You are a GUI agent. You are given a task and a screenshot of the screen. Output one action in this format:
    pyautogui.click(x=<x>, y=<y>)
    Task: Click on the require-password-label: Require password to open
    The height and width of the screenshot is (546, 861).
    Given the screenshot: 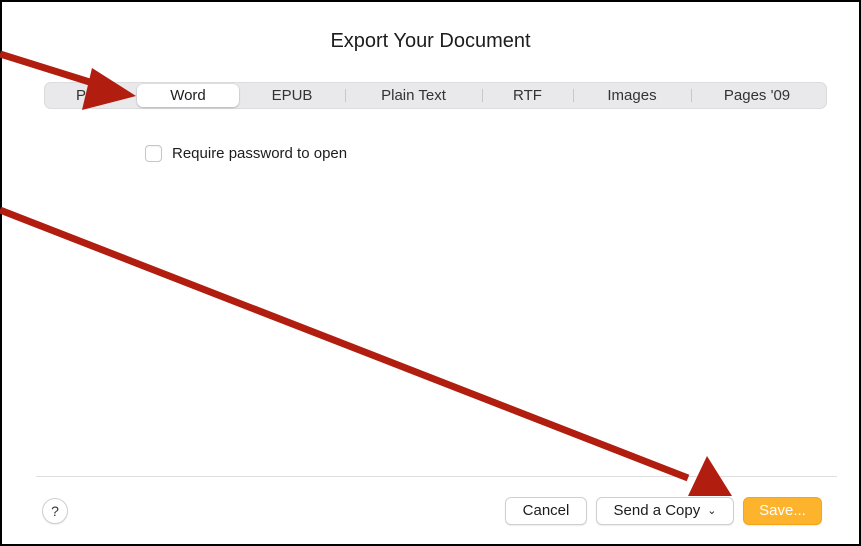 What is the action you would take?
    pyautogui.click(x=260, y=153)
    